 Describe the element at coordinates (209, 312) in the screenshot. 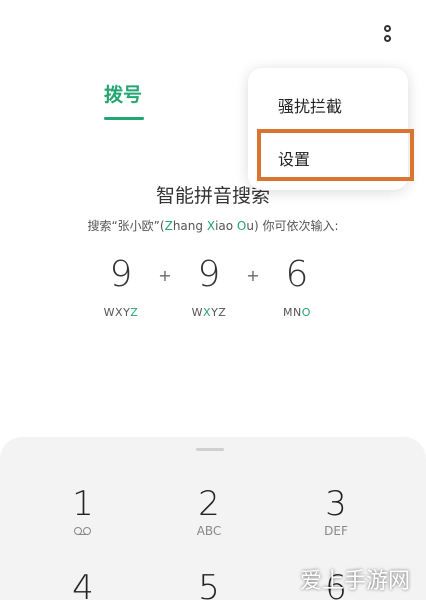

I see `example-letters-2: WXYZ` at that location.